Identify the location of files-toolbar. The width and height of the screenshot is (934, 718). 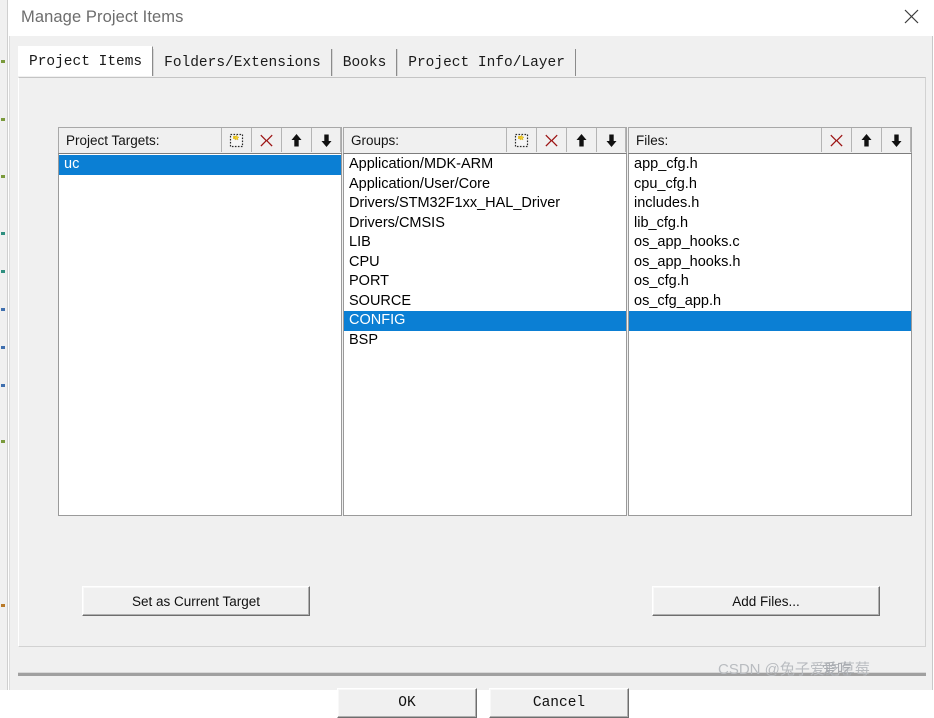
(866, 140).